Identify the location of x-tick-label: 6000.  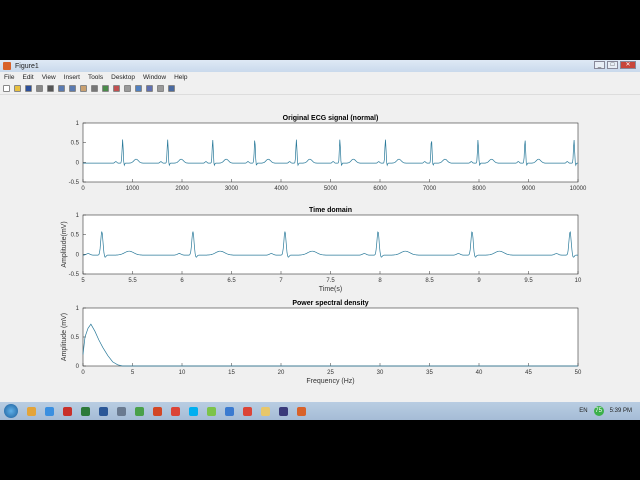
(380, 189).